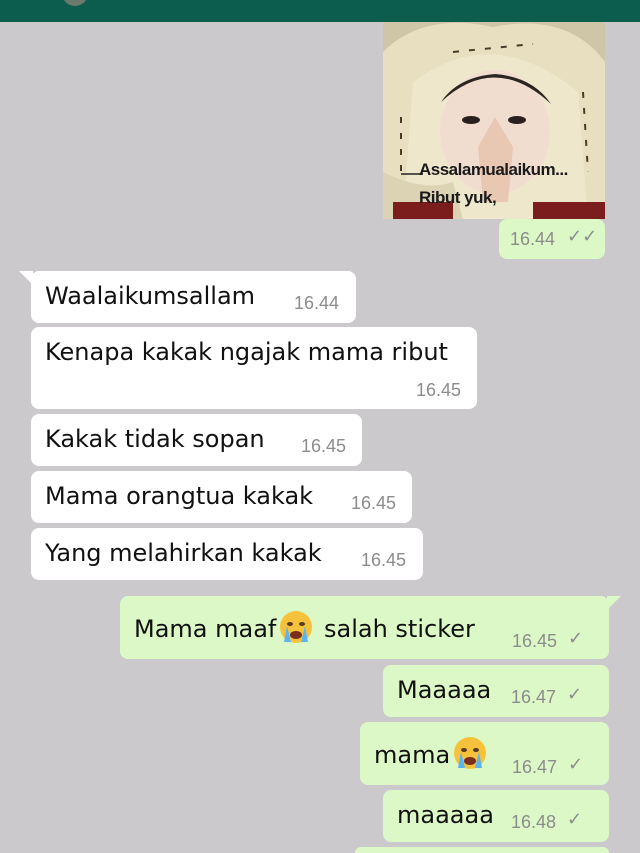  Describe the element at coordinates (183, 553) in the screenshot. I see `message-text: Yang melahirkan kakak` at that location.